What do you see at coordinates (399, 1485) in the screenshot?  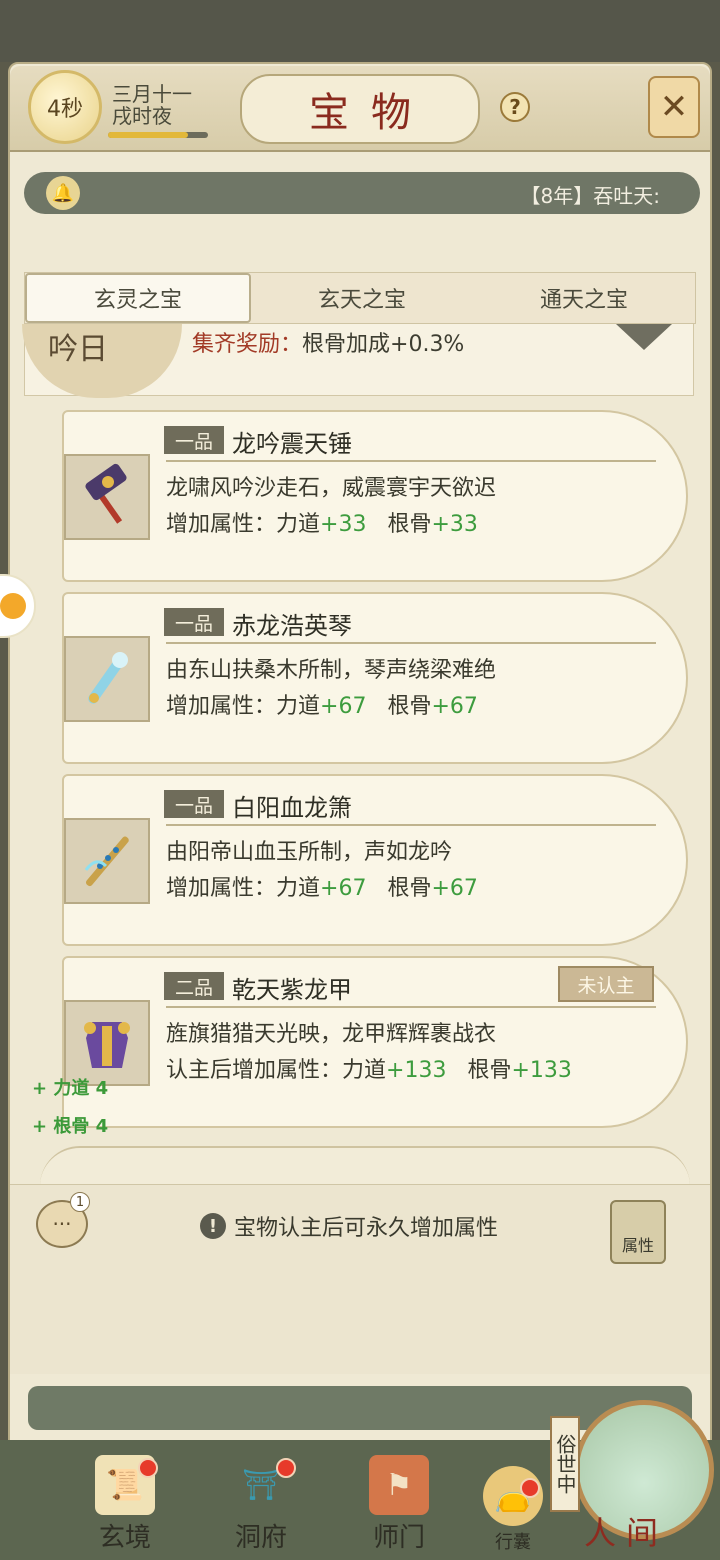 I see `banner-icon: ⚑` at bounding box center [399, 1485].